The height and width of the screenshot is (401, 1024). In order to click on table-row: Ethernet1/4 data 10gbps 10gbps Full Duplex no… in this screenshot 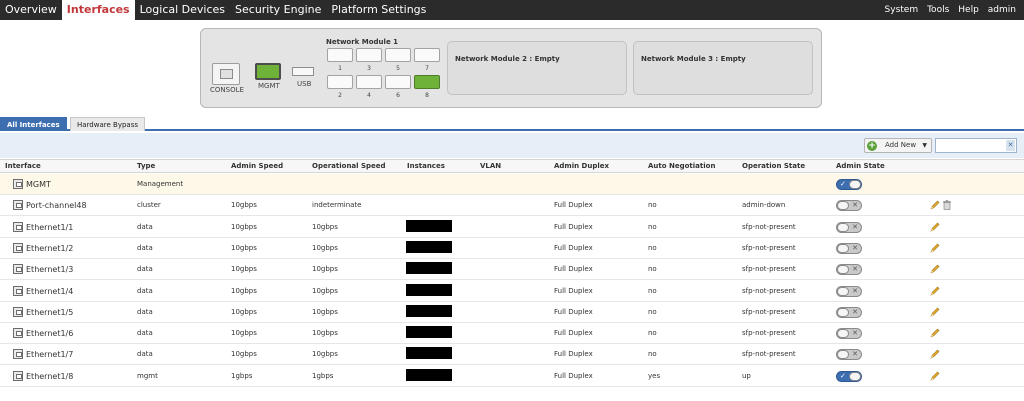, I will do `click(512, 291)`.